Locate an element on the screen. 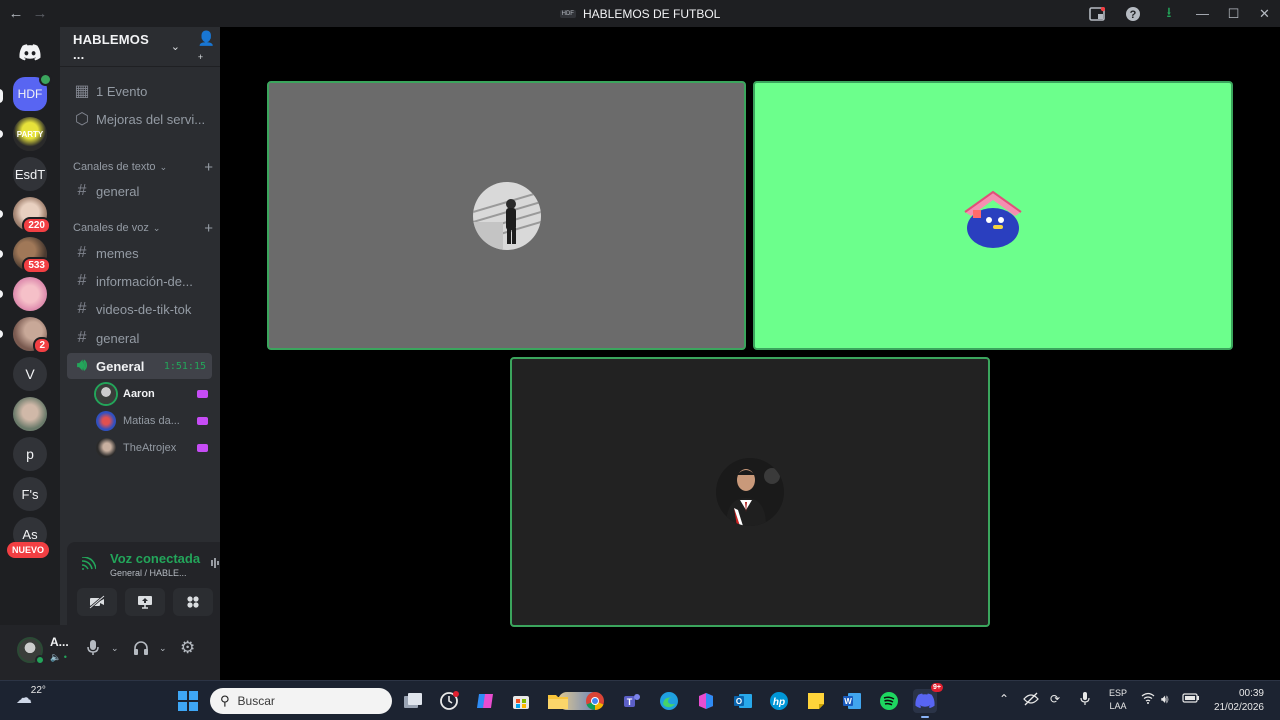 The image size is (1280, 720). channel-general-2: # general is located at coordinates (139, 338).